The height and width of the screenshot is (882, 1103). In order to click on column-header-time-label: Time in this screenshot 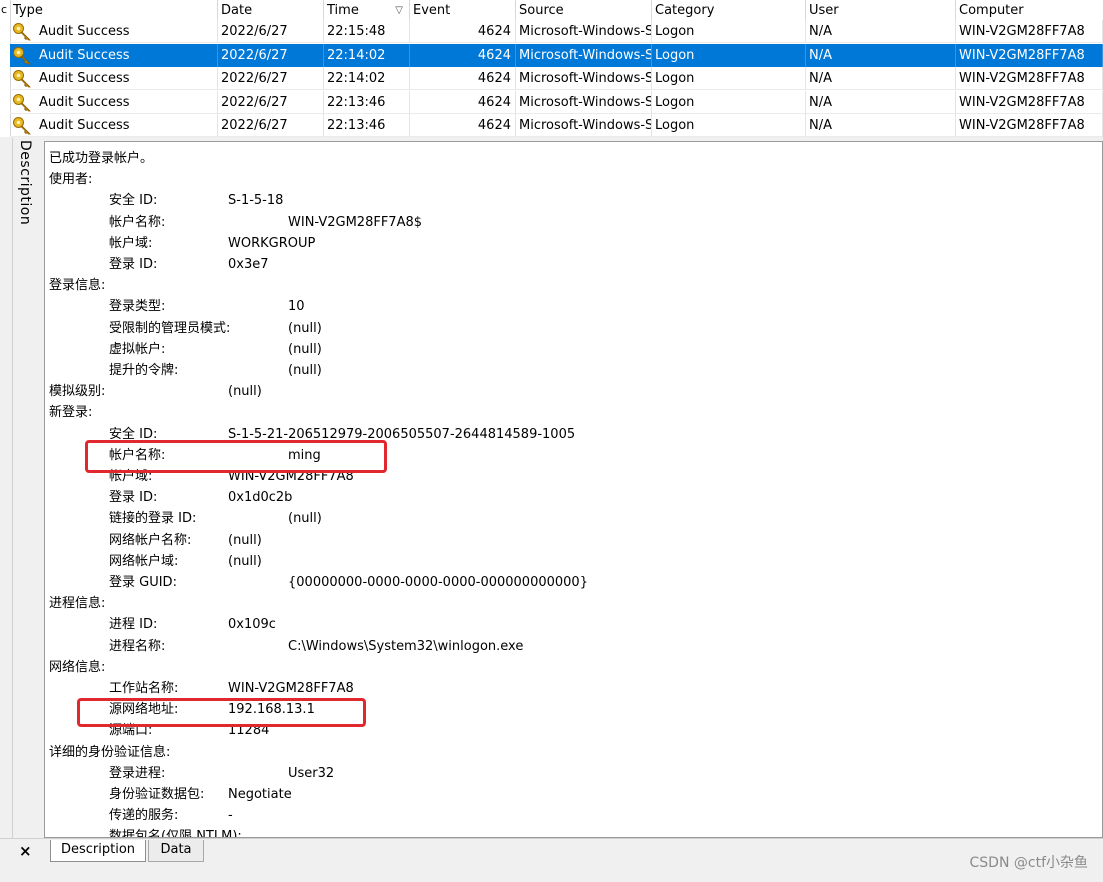, I will do `click(343, 10)`.